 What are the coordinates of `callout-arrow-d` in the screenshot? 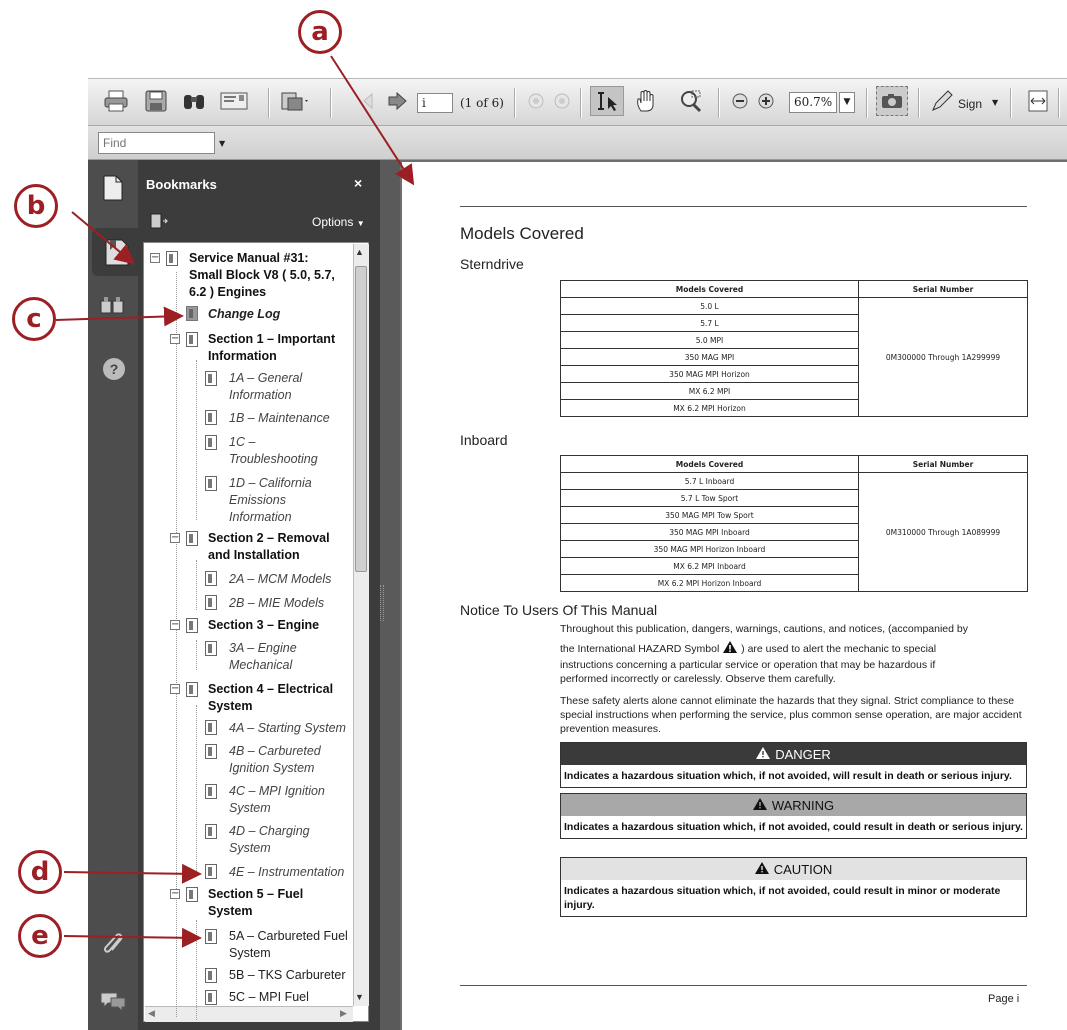 It's located at (132, 873).